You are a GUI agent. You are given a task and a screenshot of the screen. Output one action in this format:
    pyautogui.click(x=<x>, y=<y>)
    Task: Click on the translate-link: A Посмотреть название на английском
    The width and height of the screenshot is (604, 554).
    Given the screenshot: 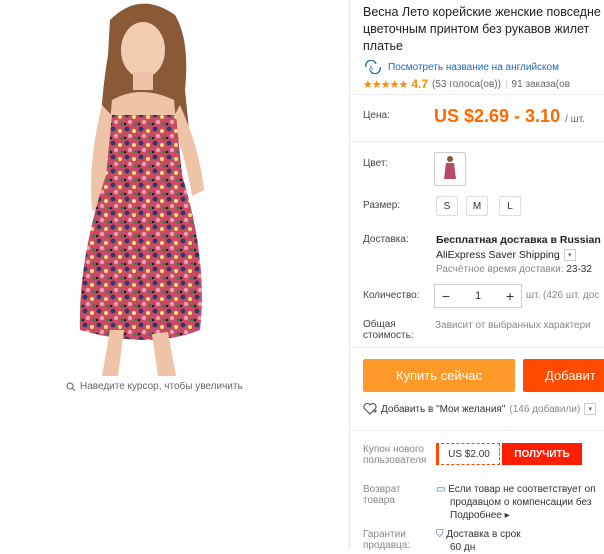 What is the action you would take?
    pyautogui.click(x=461, y=67)
    